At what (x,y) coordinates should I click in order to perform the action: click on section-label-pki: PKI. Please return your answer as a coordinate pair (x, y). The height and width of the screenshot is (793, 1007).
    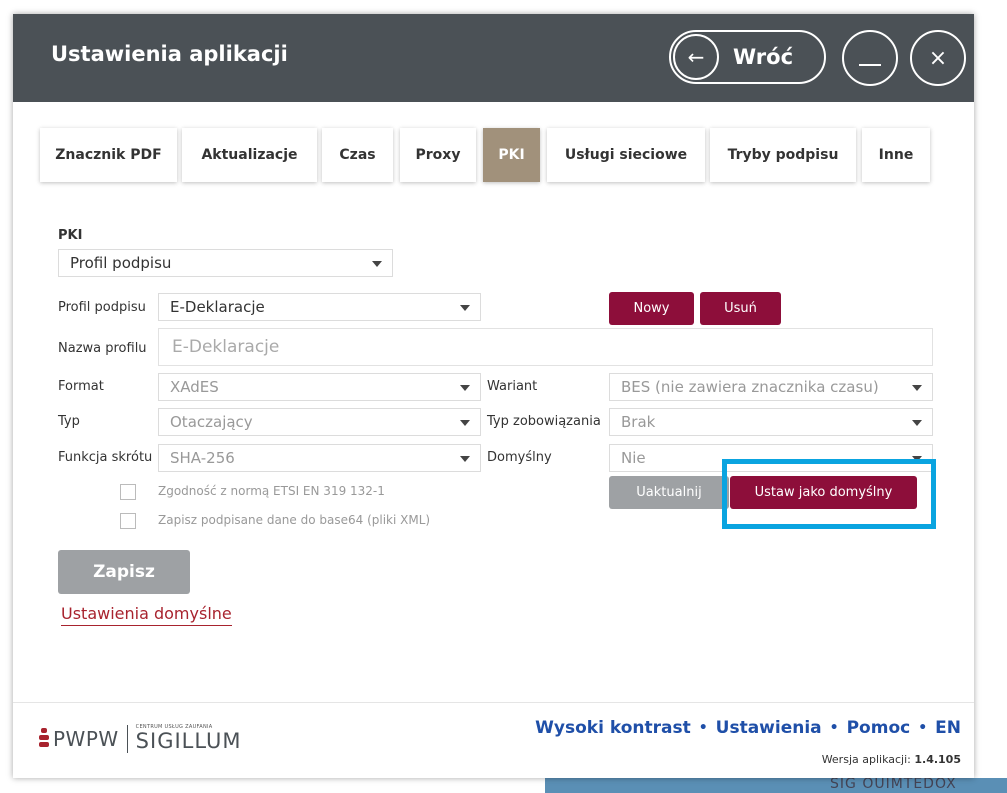
    Looking at the image, I should click on (70, 235).